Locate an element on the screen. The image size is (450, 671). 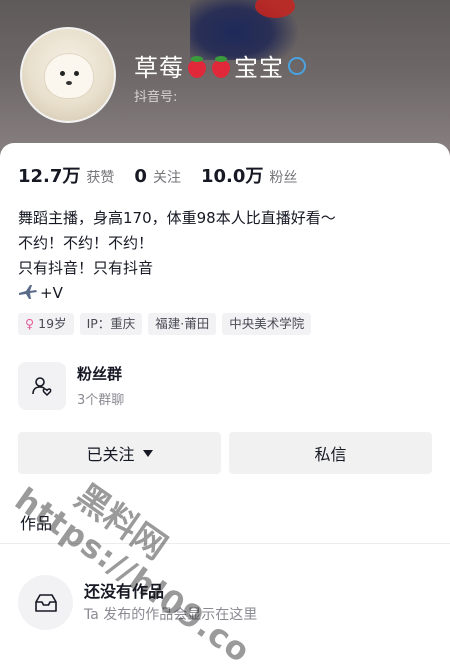
profile-name: 草莓 宝宝 is located at coordinates (220, 65).